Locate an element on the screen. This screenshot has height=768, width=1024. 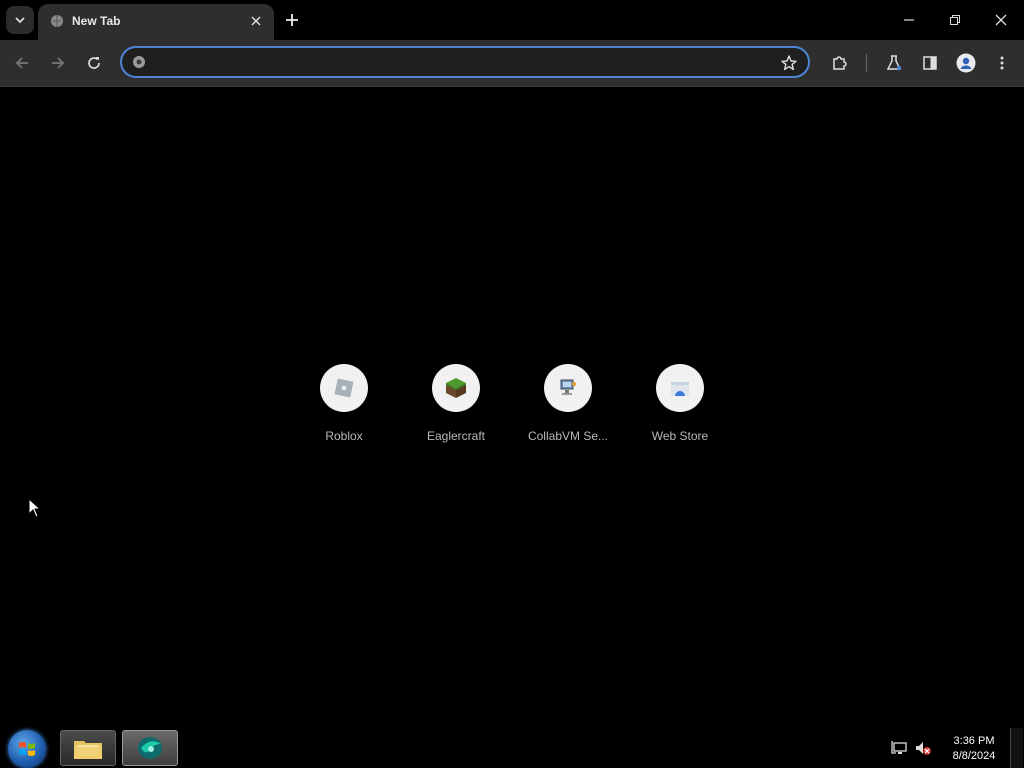
shortcut-web-store: Web Store is located at coordinates (680, 403).